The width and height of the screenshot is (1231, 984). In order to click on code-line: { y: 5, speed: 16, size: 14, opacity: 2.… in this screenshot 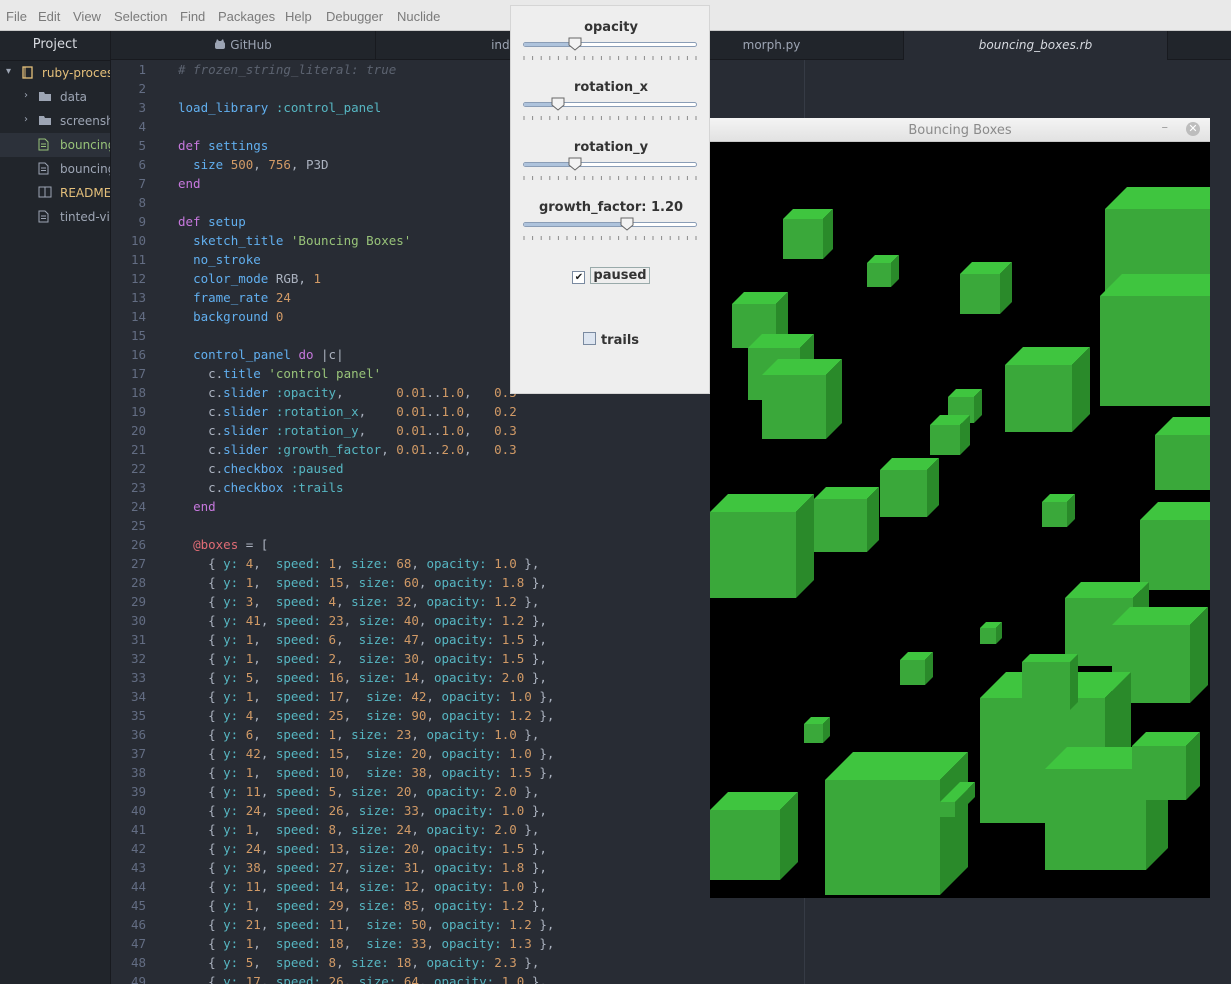, I will do `click(362, 677)`.